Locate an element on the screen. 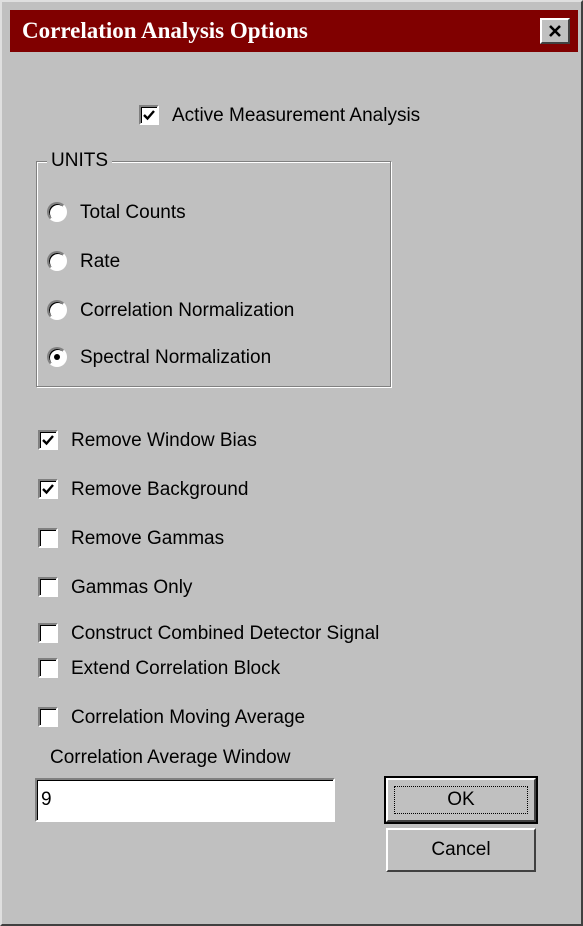 The image size is (583, 926). checkbox-label: Remove Gammas is located at coordinates (148, 538).